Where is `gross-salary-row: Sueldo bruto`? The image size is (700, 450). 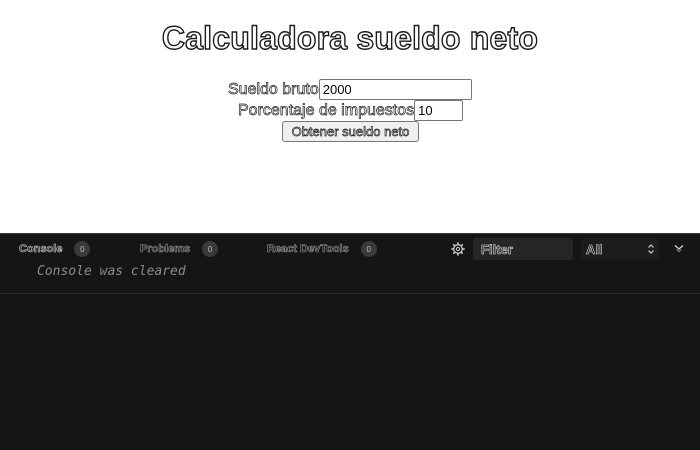 gross-salary-row: Sueldo bruto is located at coordinates (350, 89).